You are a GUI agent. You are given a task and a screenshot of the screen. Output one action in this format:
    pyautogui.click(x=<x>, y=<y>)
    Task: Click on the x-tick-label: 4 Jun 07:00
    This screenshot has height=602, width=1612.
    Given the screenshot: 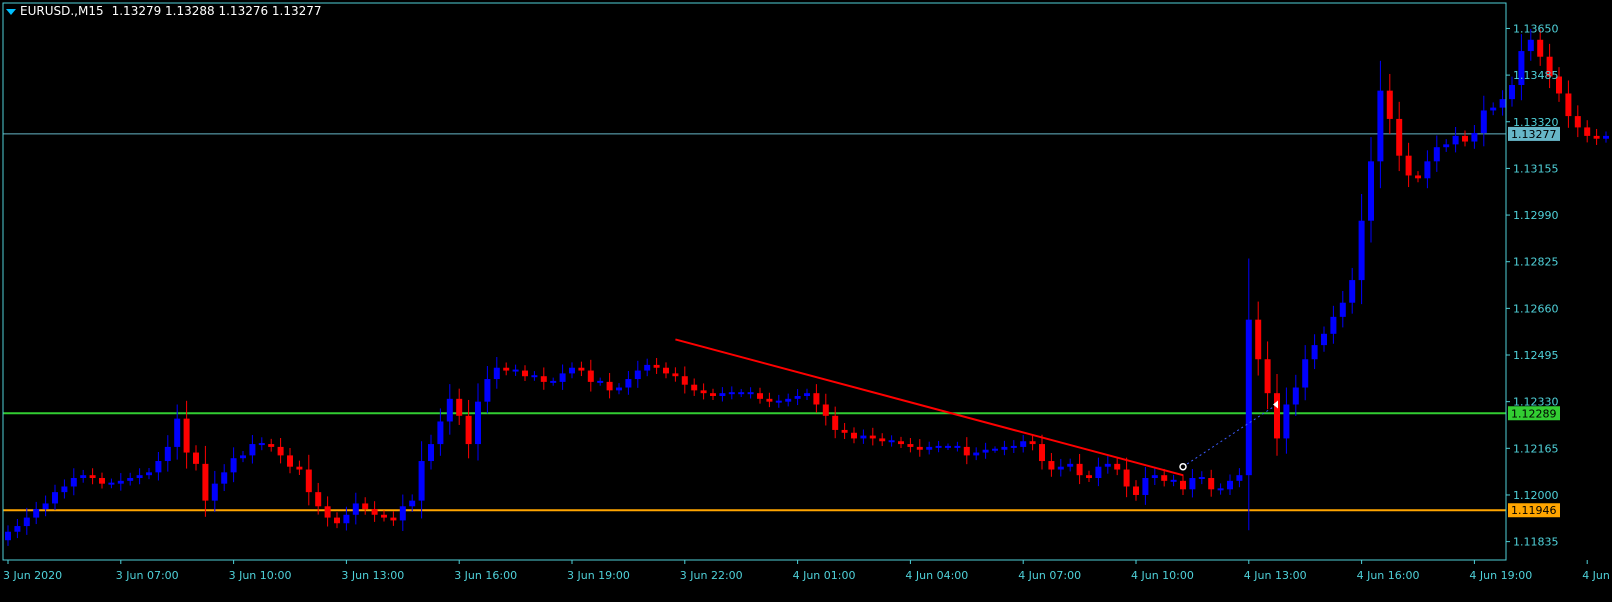 What is the action you would take?
    pyautogui.click(x=1049, y=575)
    